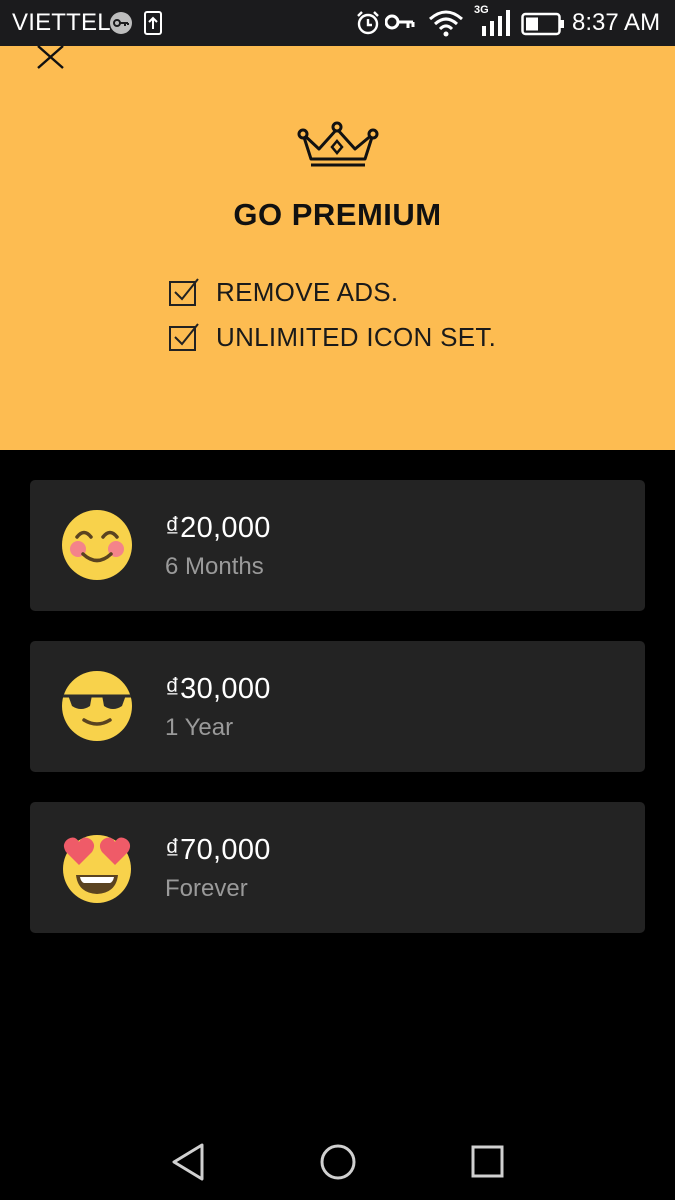 The height and width of the screenshot is (1200, 675). Describe the element at coordinates (496, 25) in the screenshot. I see `signal-icon` at that location.